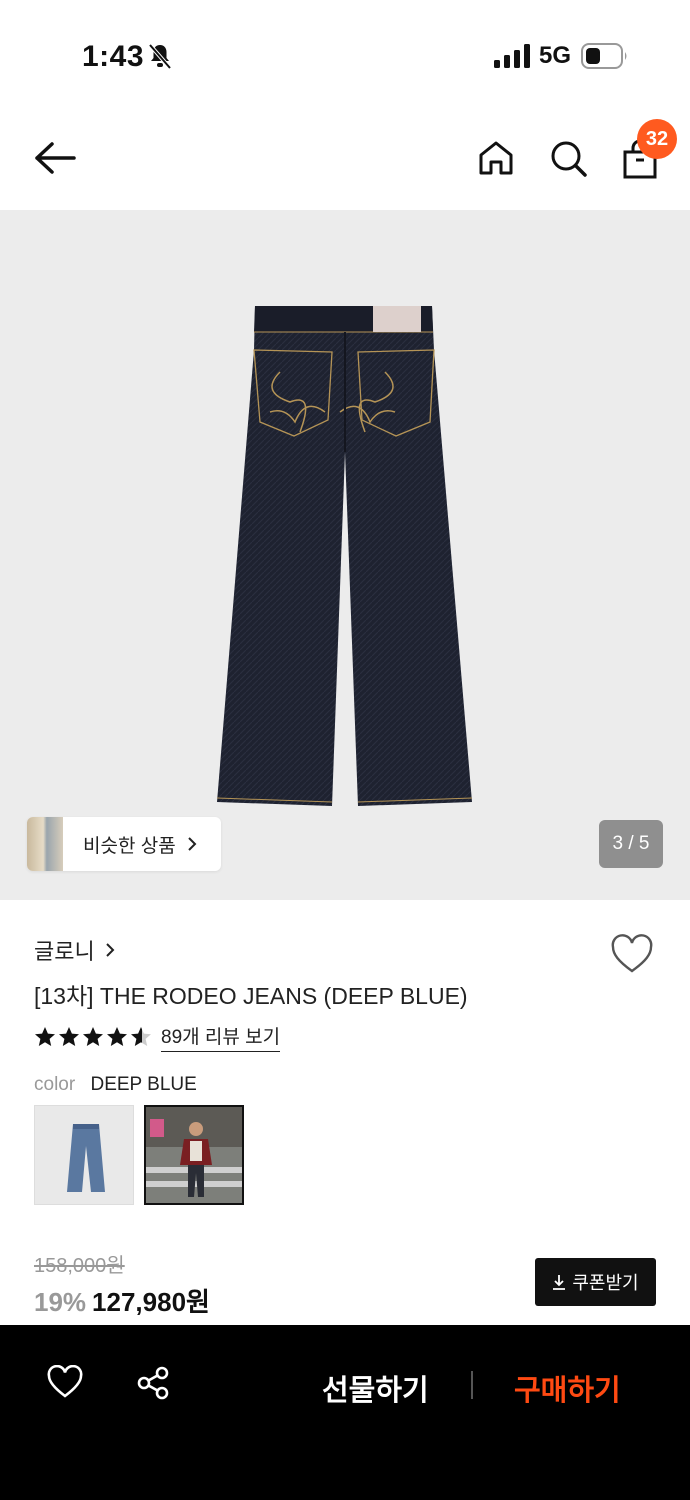  I want to click on color-swatch-model, so click(194, 1155).